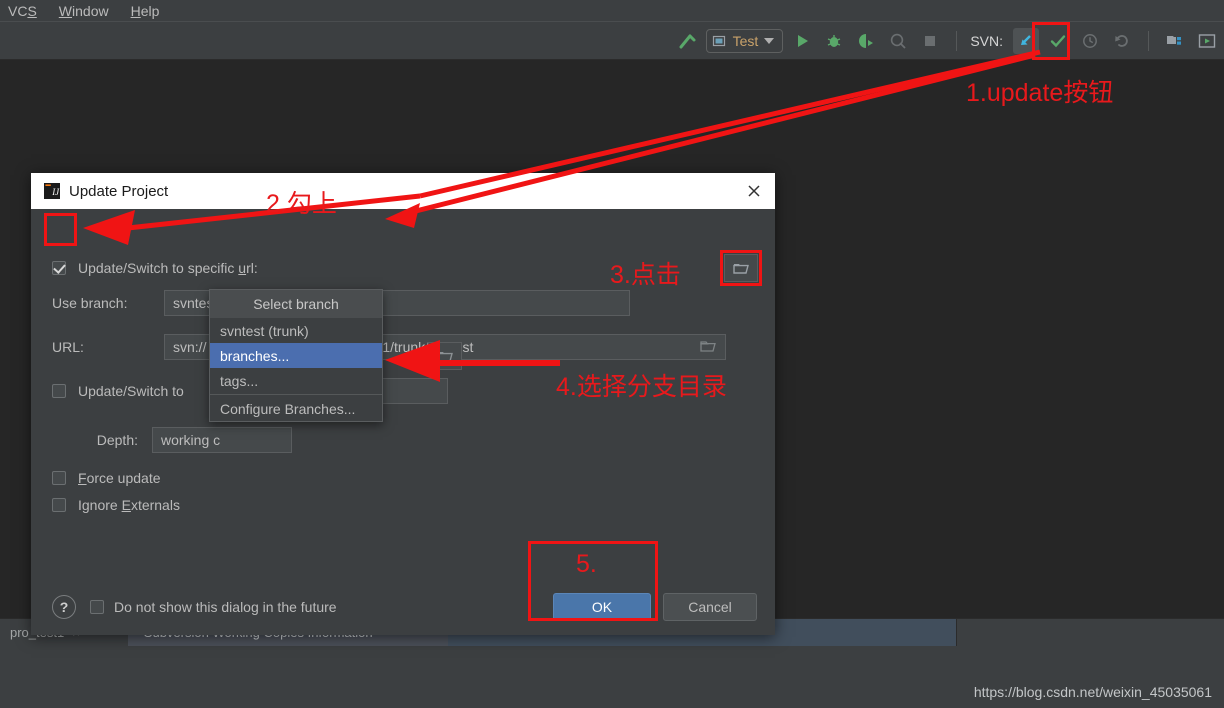 The width and height of the screenshot is (1224, 708). I want to click on intellij-idea-icon: IJ, so click(52, 191).